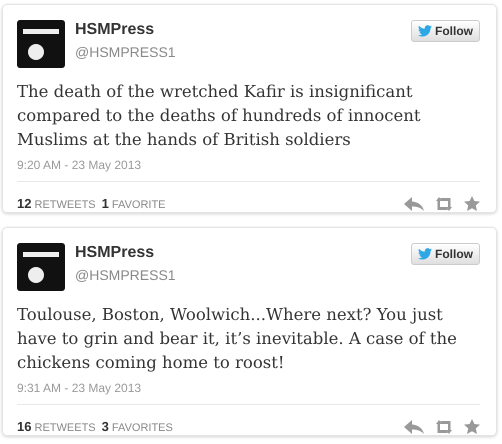 This screenshot has height=444, width=502. I want to click on retweet-count: 12 RETWEETS, so click(56, 203).